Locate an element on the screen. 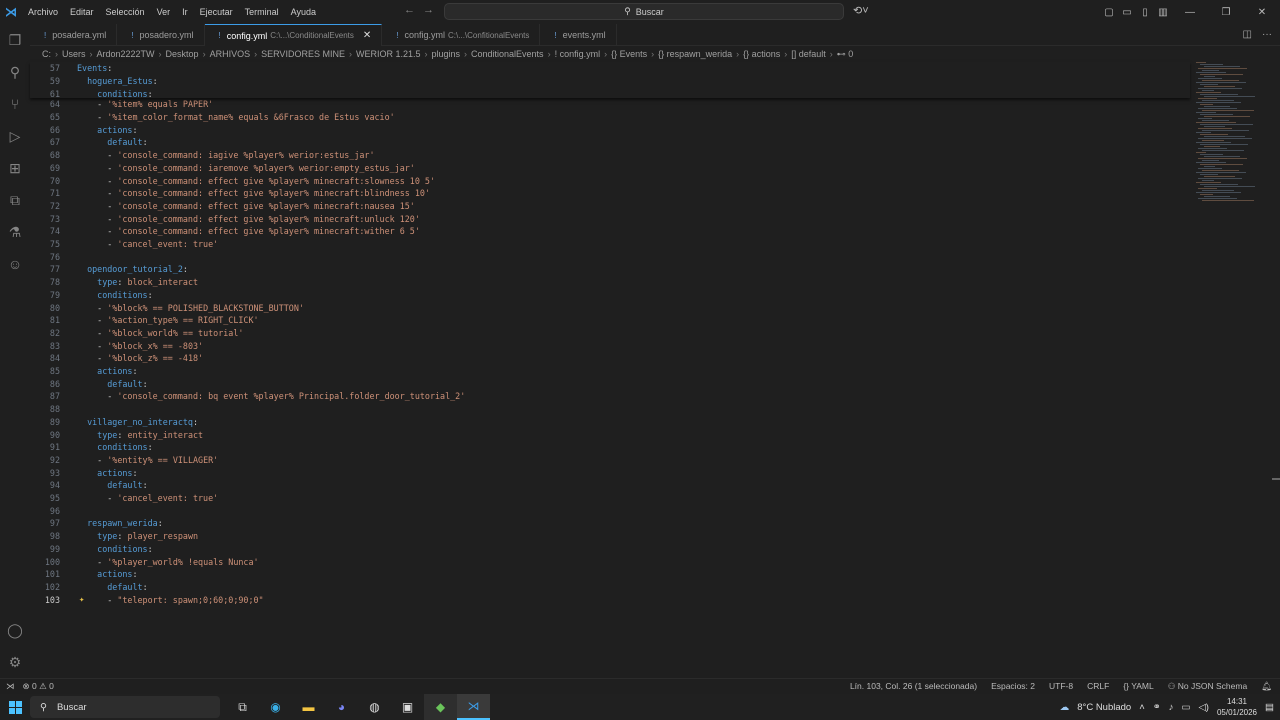 The height and width of the screenshot is (720, 1280). breadcrumb-item: {} actions is located at coordinates (761, 54).